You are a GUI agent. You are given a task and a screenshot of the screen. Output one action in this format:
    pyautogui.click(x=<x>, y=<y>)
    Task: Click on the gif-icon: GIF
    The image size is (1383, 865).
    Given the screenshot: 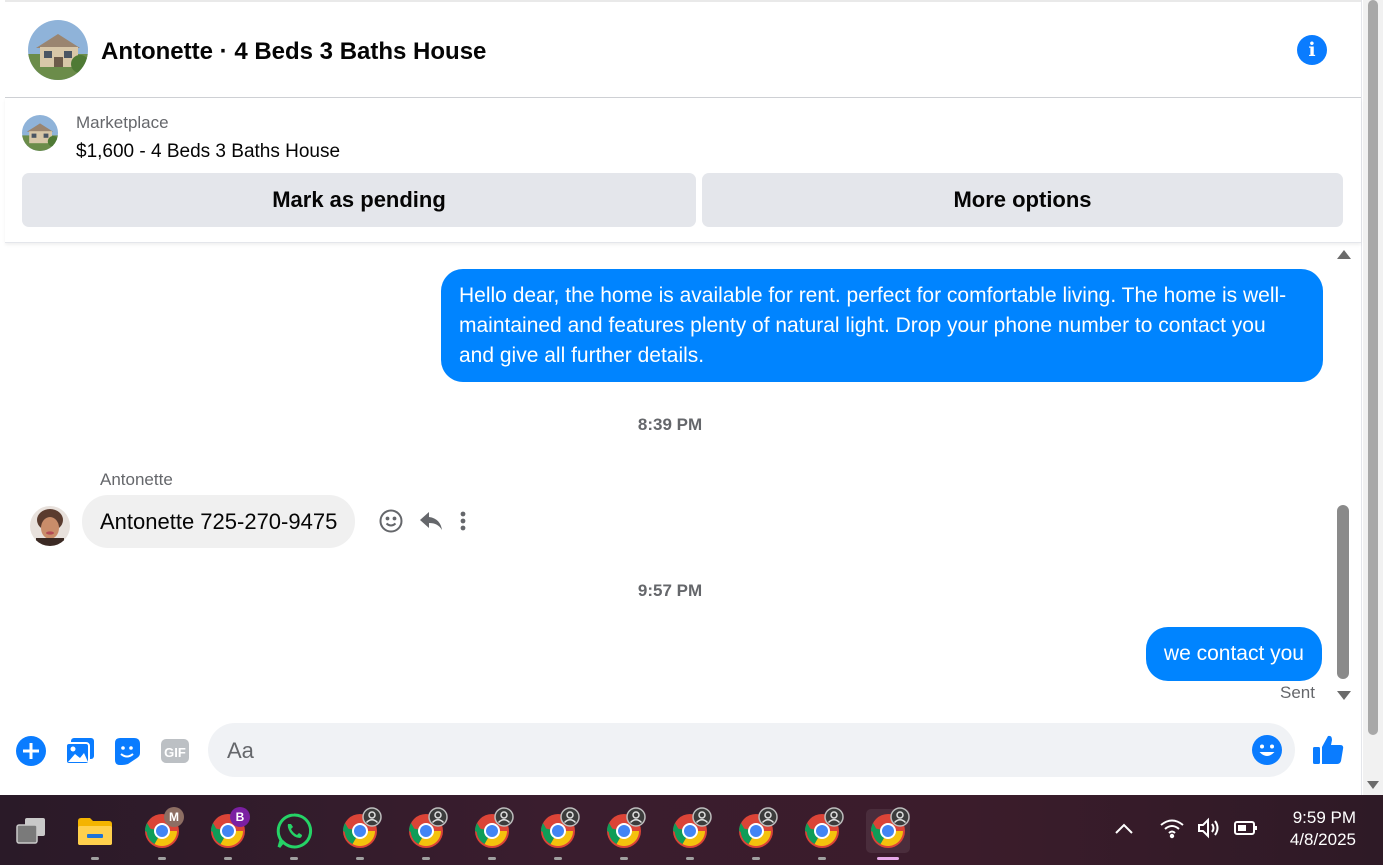 What is the action you would take?
    pyautogui.click(x=175, y=751)
    